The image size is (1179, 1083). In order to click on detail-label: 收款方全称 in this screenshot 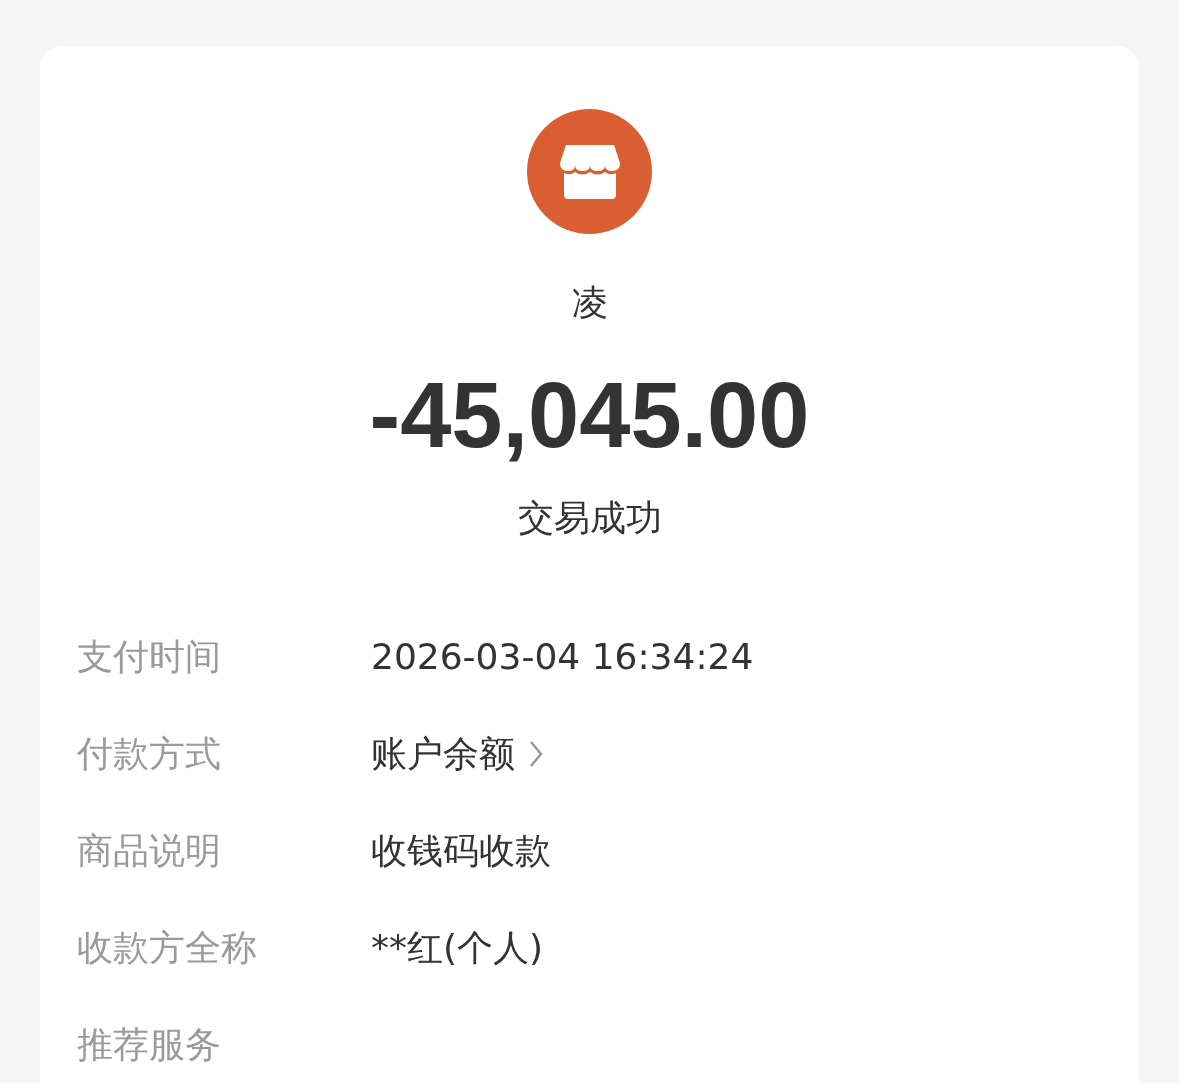, I will do `click(167, 947)`.